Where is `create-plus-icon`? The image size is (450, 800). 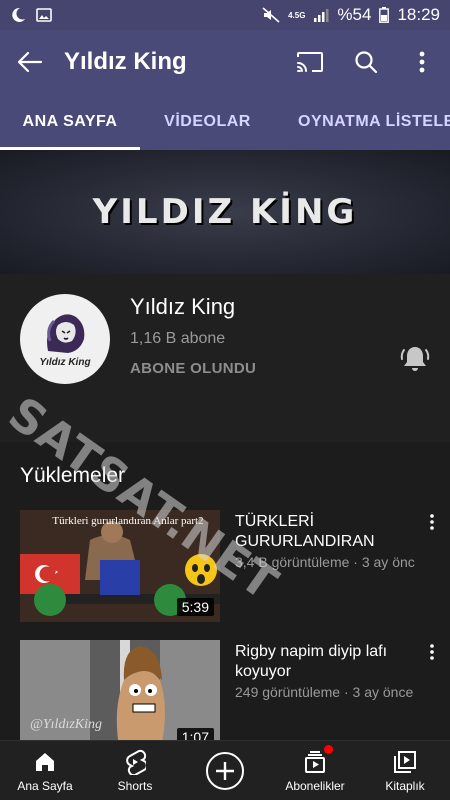 create-plus-icon is located at coordinates (225, 771).